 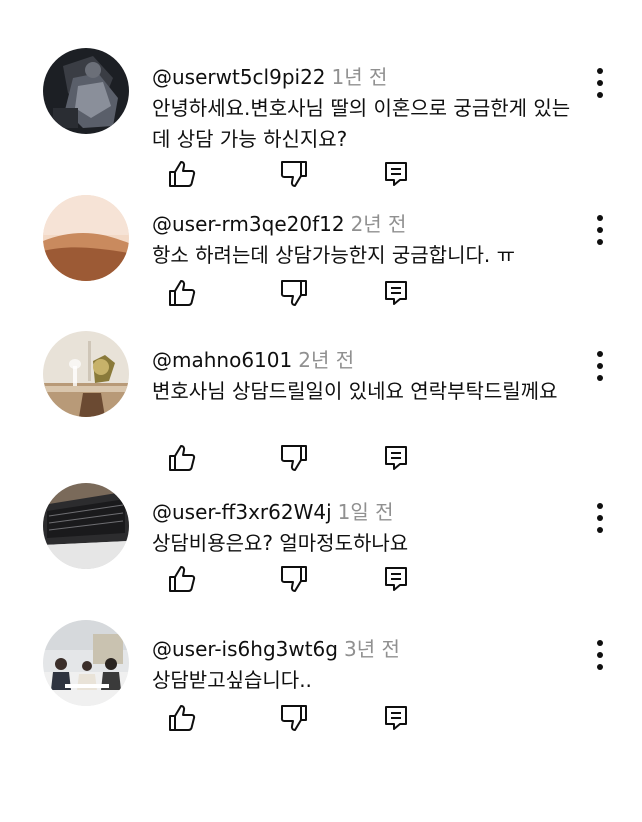 I want to click on comment-author: @user-ff3xr62W4j, so click(x=242, y=512).